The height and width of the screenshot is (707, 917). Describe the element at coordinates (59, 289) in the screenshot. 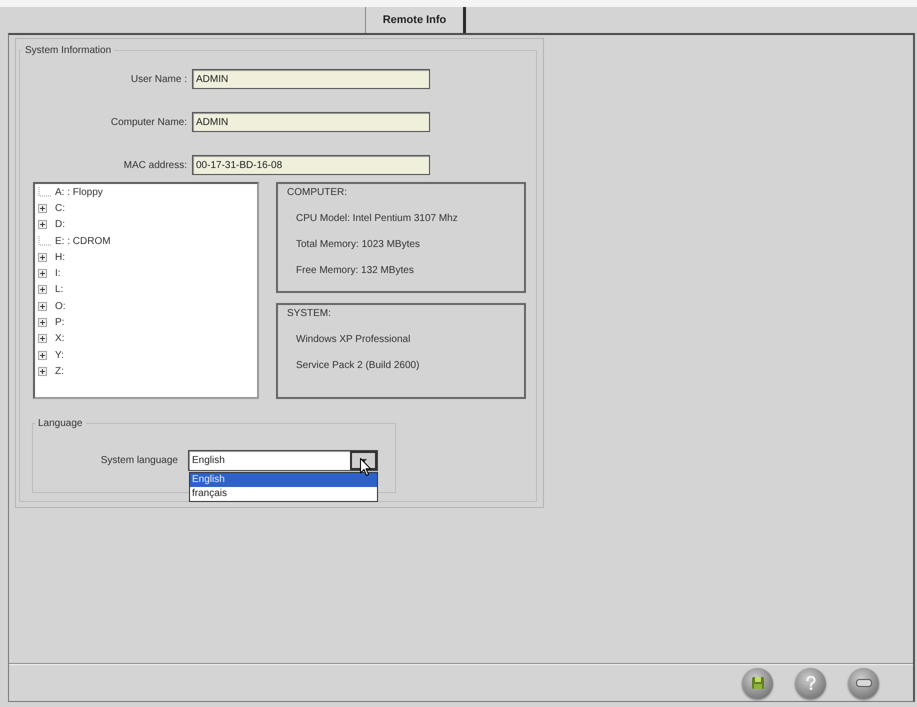

I see `tree-item: L:` at that location.